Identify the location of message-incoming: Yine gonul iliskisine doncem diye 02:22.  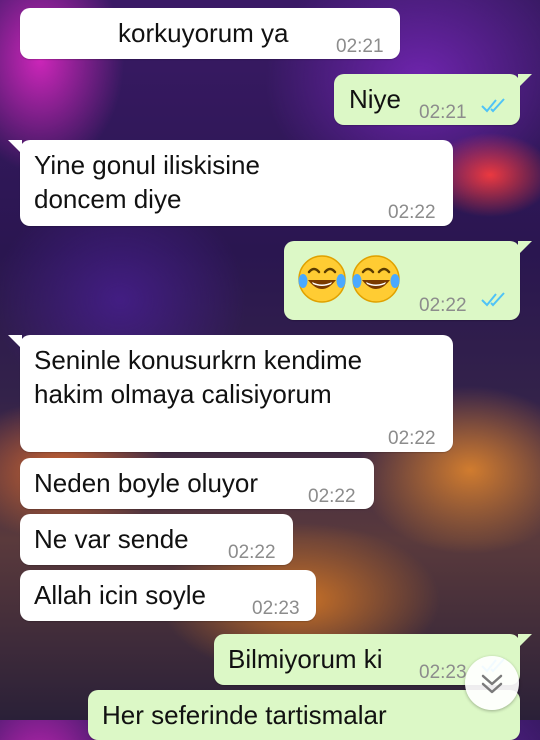
(230, 183).